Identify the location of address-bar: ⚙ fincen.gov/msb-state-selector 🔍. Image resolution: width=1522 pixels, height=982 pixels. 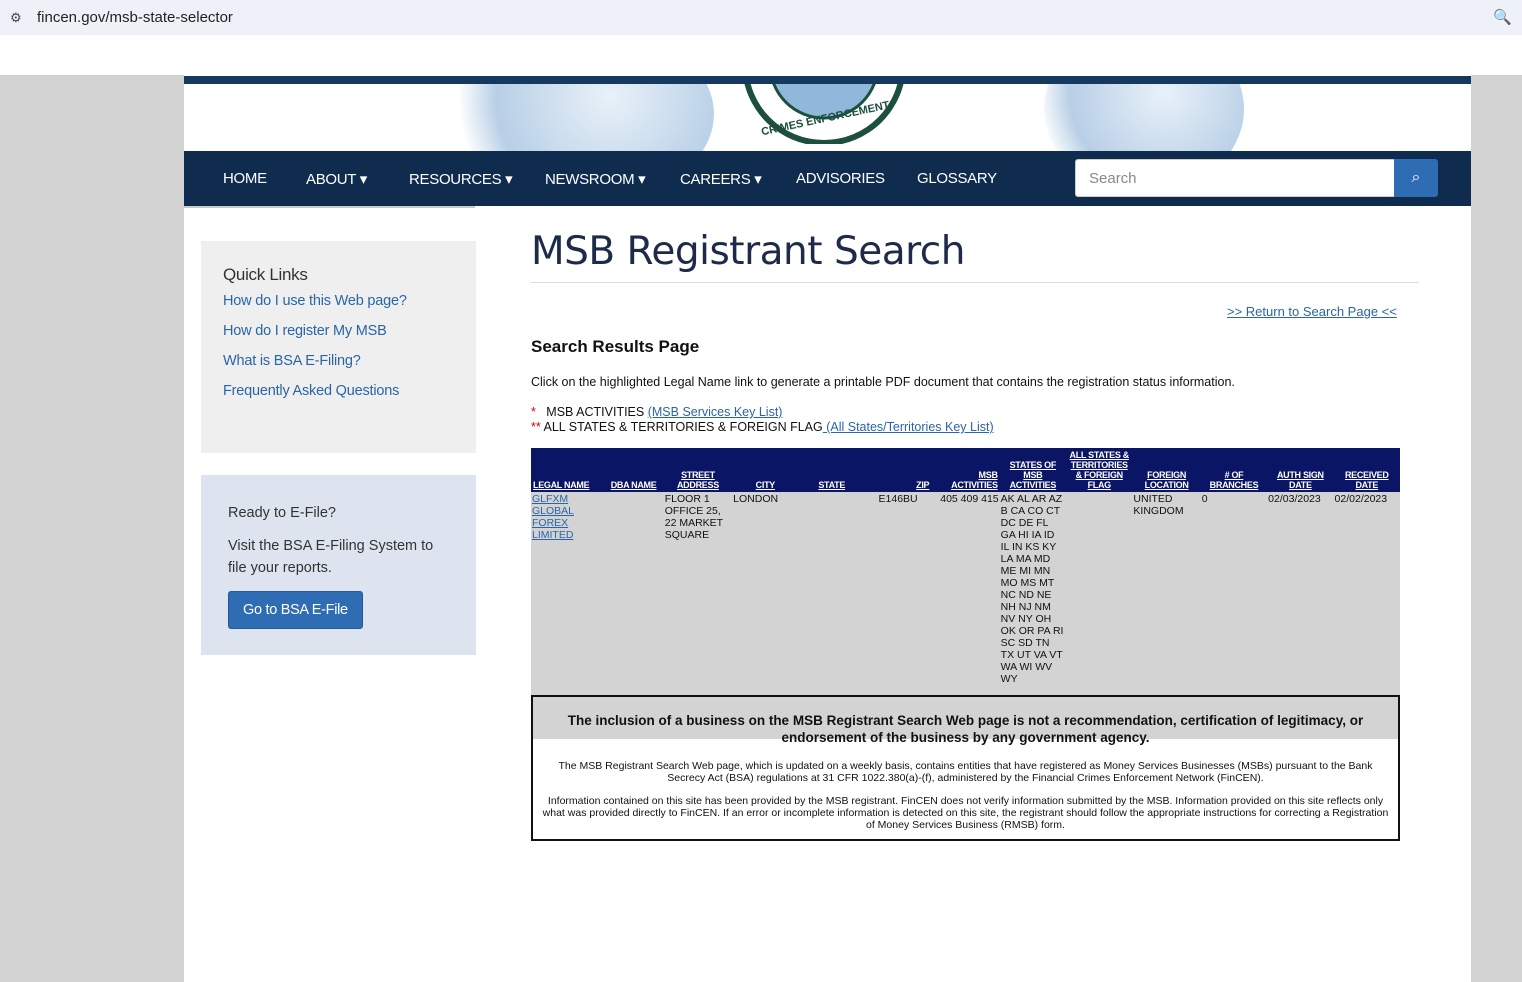
(761, 17).